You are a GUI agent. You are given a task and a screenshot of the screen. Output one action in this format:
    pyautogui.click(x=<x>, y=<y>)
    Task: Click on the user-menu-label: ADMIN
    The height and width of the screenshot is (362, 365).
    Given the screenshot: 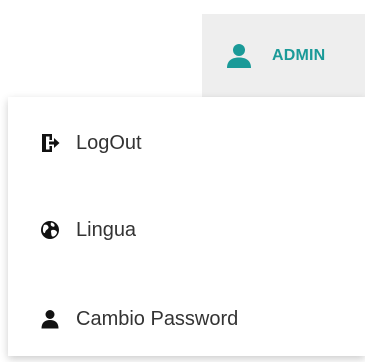 What is the action you would take?
    pyautogui.click(x=299, y=55)
    